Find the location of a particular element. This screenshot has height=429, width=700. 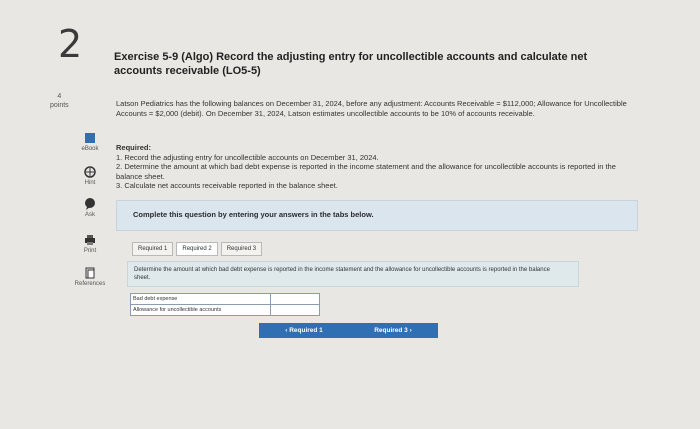

next-button-label: Required 3 is located at coordinates (391, 330).